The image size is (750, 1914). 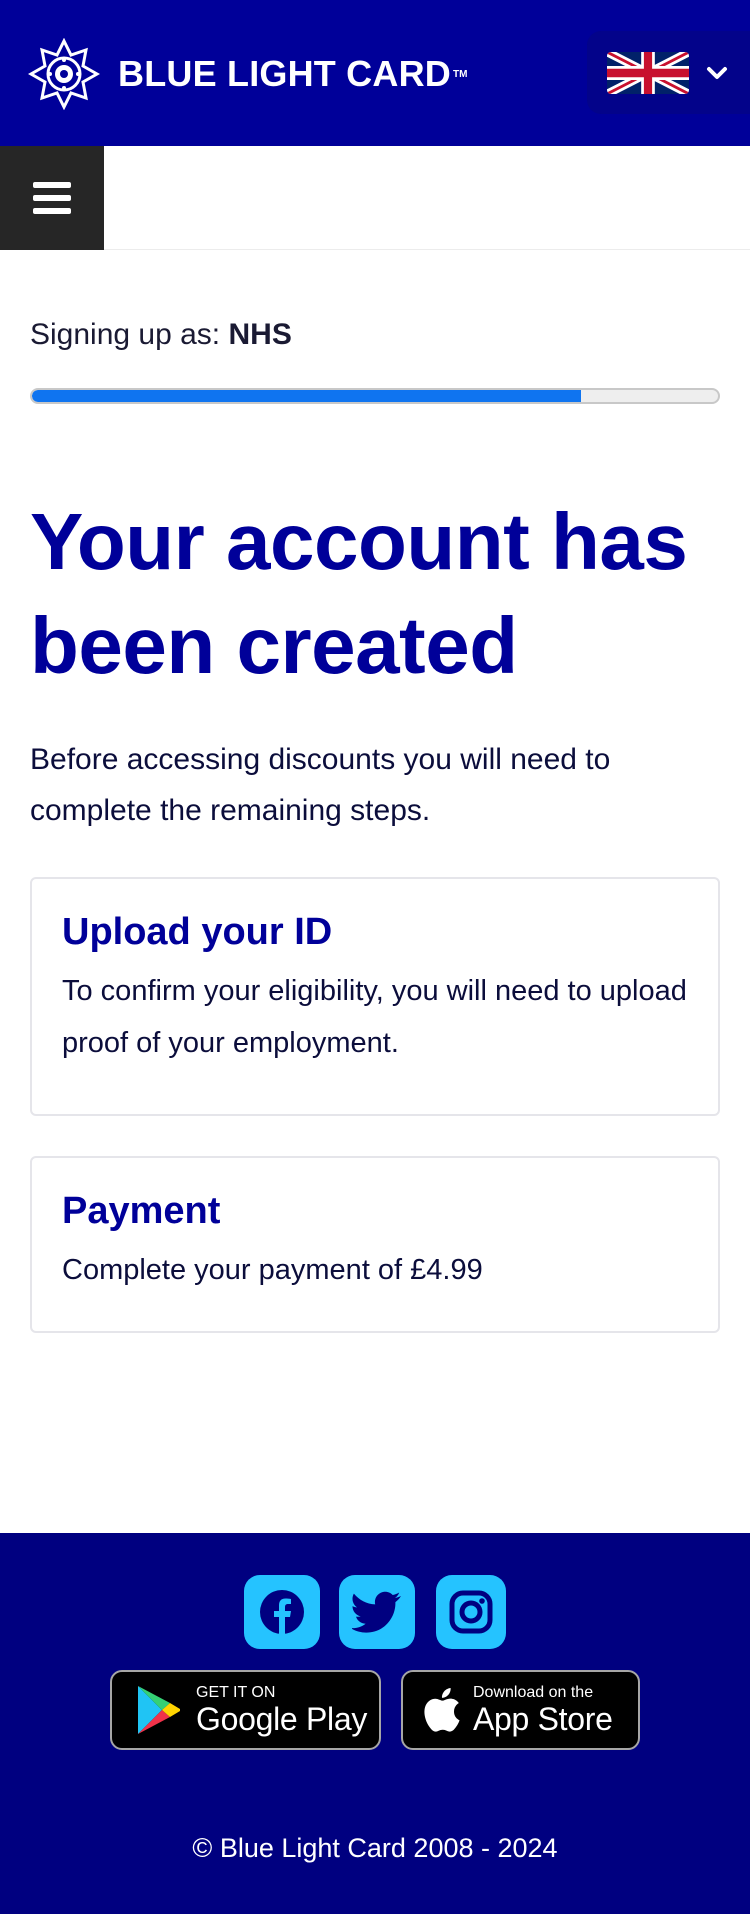 I want to click on page-title: Your account has been created, so click(x=359, y=593).